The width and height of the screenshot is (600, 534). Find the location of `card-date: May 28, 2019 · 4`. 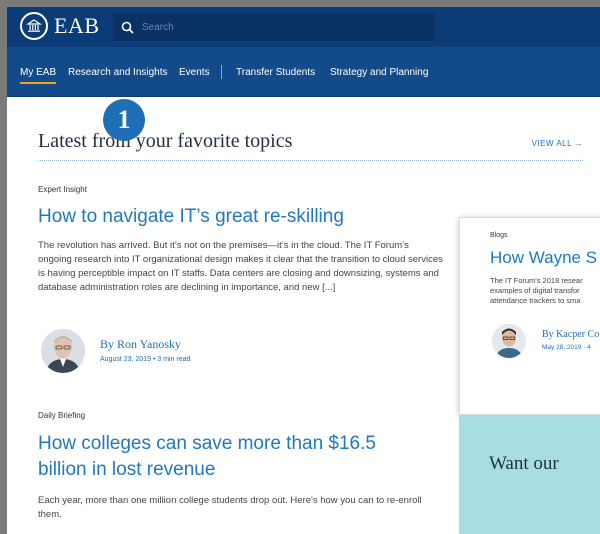

card-date: May 28, 2019 · 4 is located at coordinates (566, 347).